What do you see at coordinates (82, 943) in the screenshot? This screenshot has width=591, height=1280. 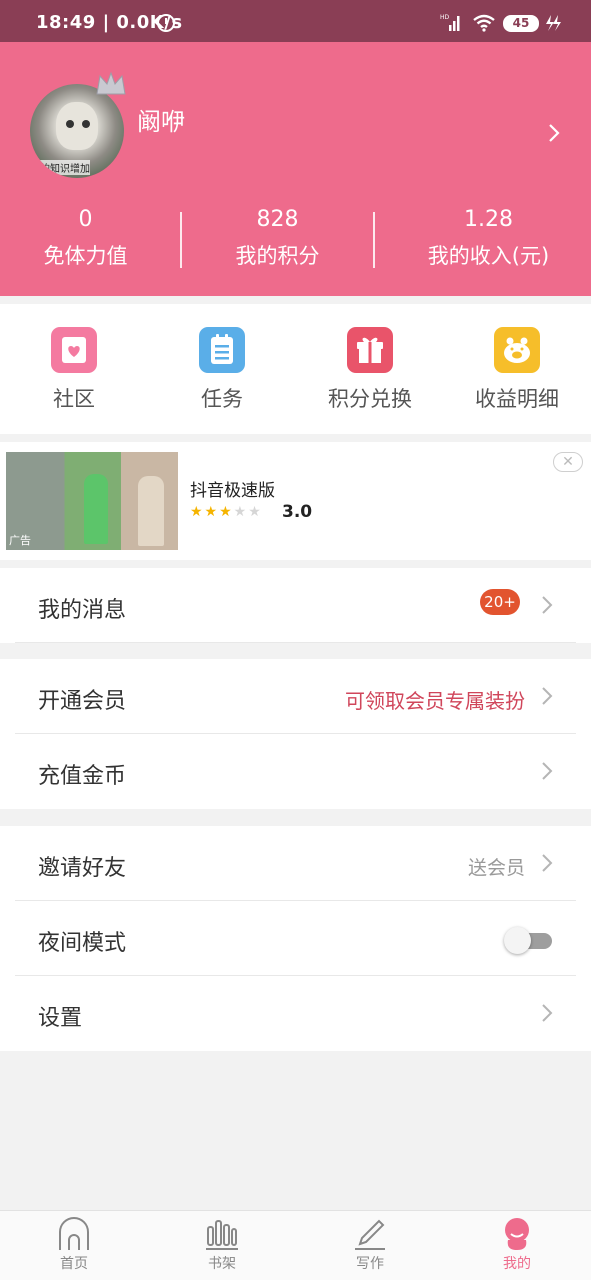 I see `menu-label: 夜间模式` at bounding box center [82, 943].